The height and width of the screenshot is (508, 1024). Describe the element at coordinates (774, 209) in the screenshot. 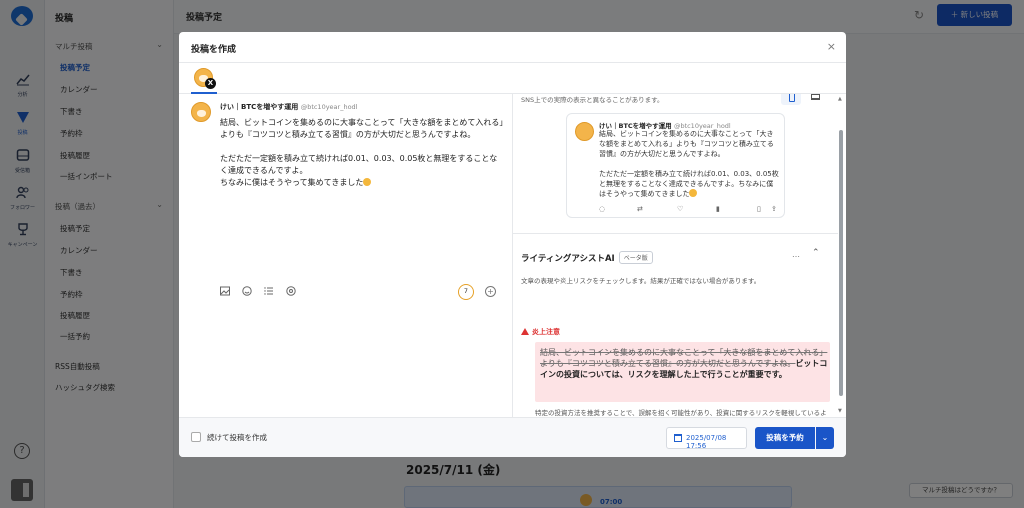

I see `share-icon: ⇪` at that location.